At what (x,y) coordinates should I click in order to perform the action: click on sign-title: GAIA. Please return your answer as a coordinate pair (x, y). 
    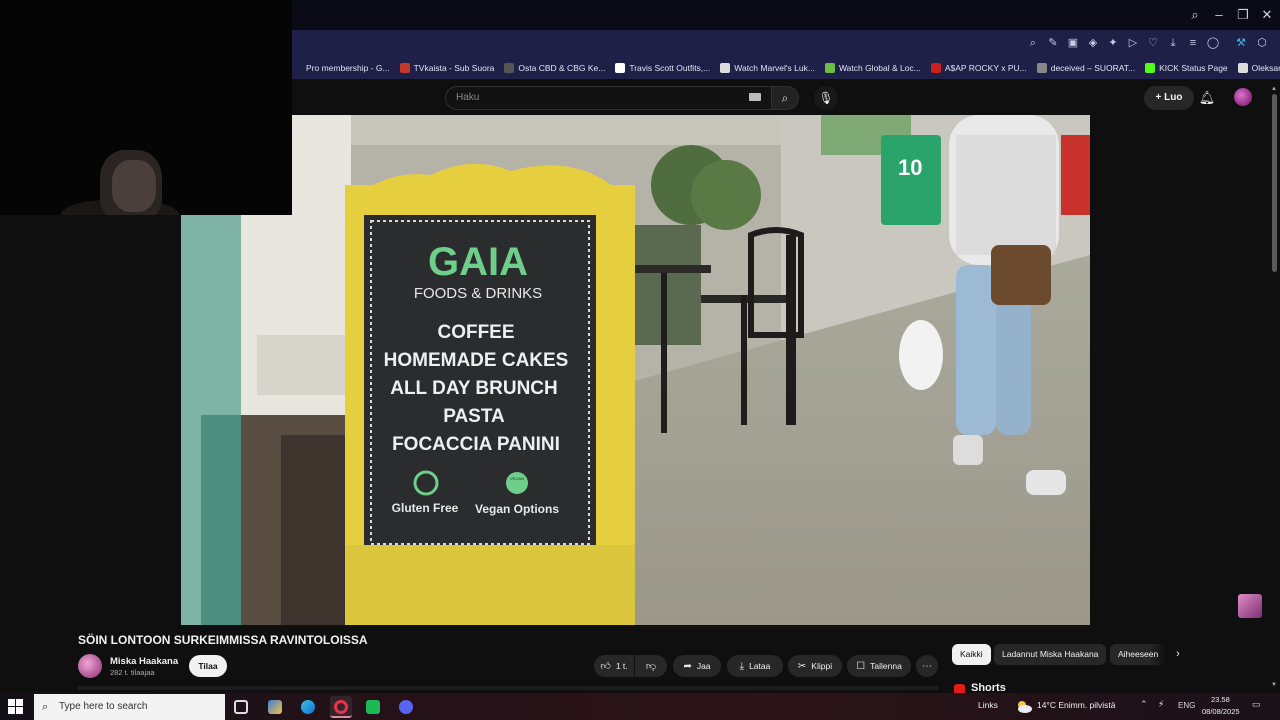
    Looking at the image, I should click on (478, 262).